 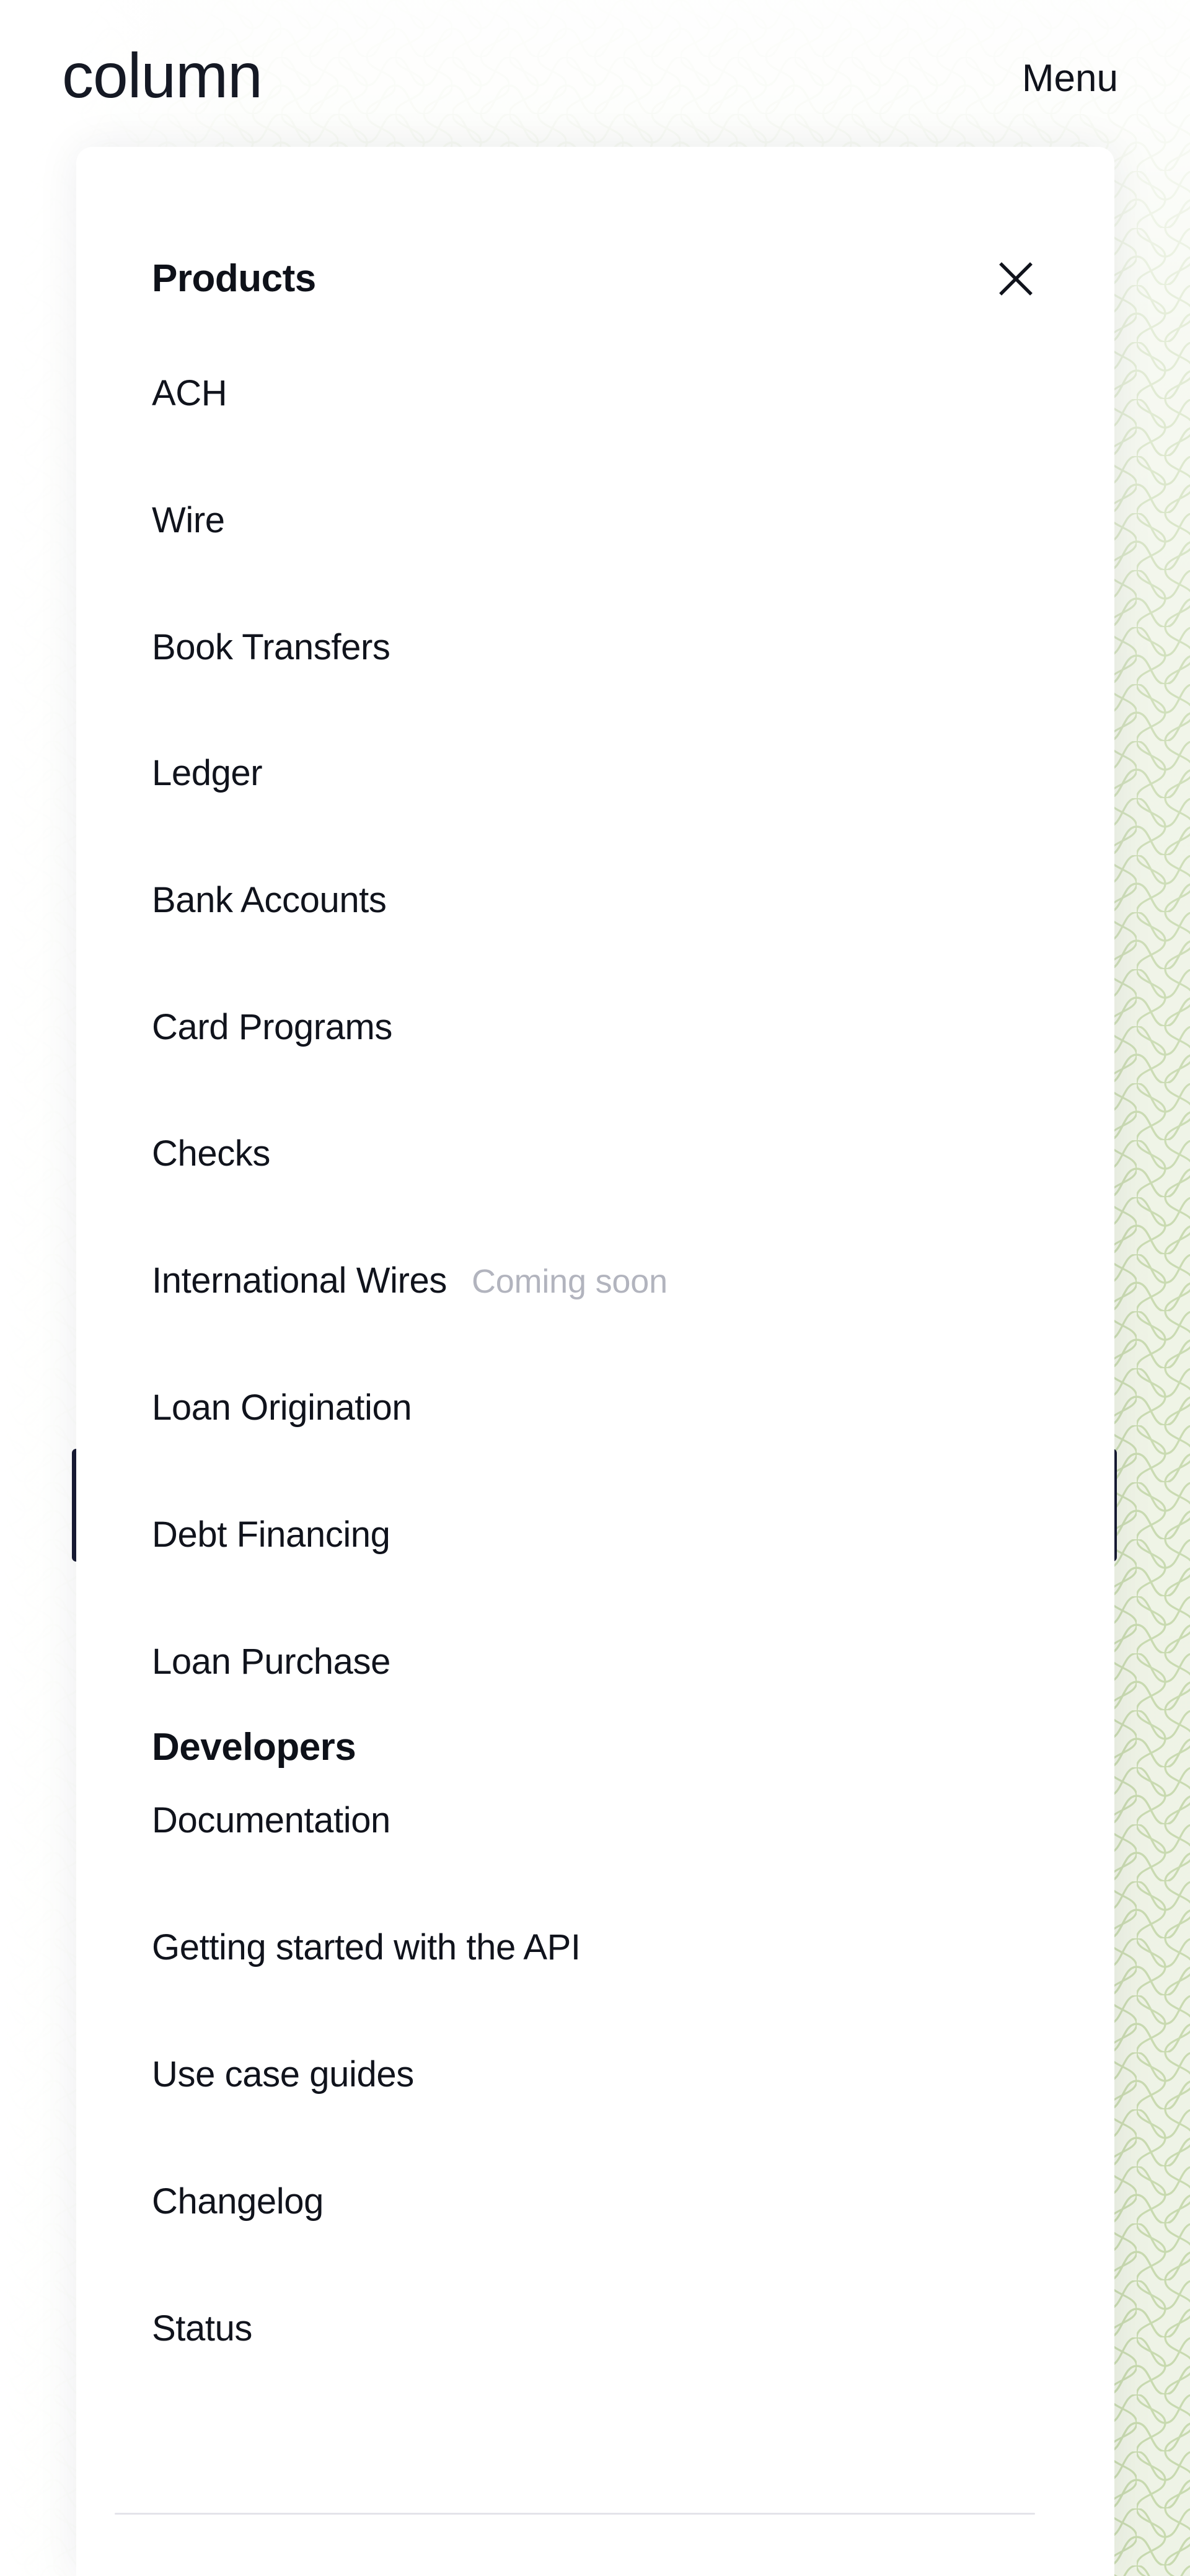 I want to click on menu-item-loan-origination: Loan Origination, so click(x=282, y=1408).